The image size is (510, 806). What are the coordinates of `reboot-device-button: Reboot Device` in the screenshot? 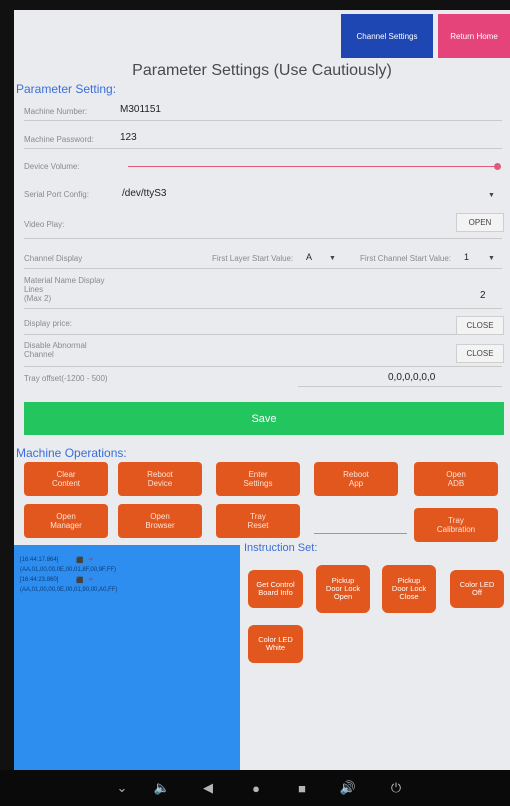 It's located at (160, 479).